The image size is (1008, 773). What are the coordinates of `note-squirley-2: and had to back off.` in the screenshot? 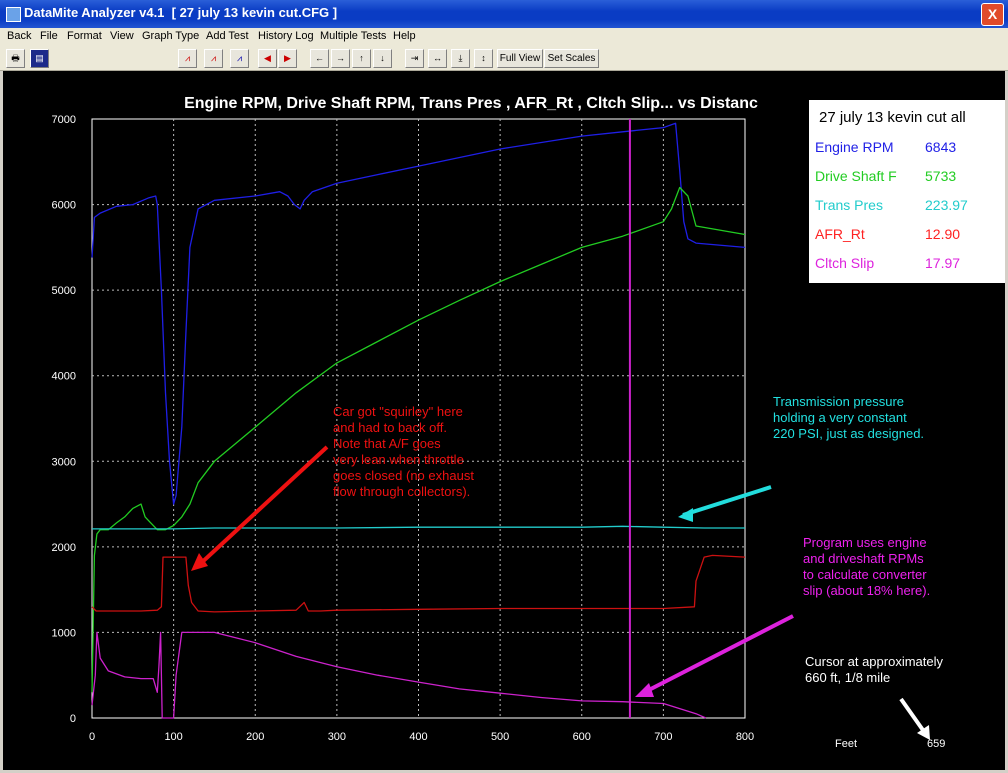 It's located at (390, 427).